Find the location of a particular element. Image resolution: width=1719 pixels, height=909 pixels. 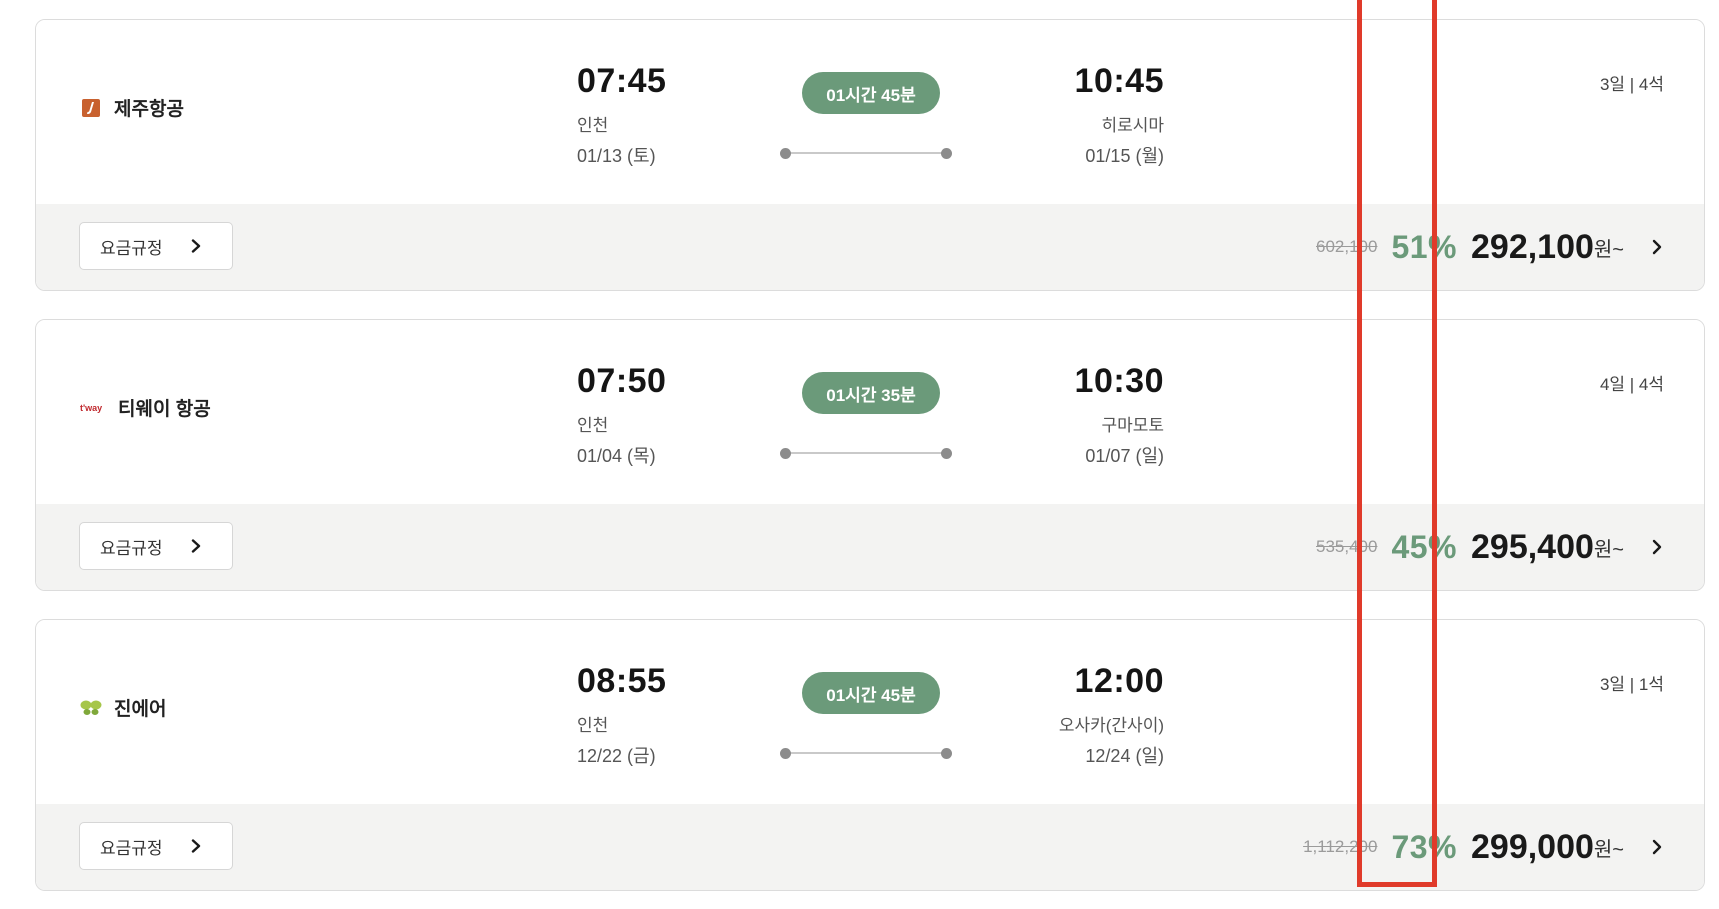

original-price: 1,112,200 is located at coordinates (1340, 846).